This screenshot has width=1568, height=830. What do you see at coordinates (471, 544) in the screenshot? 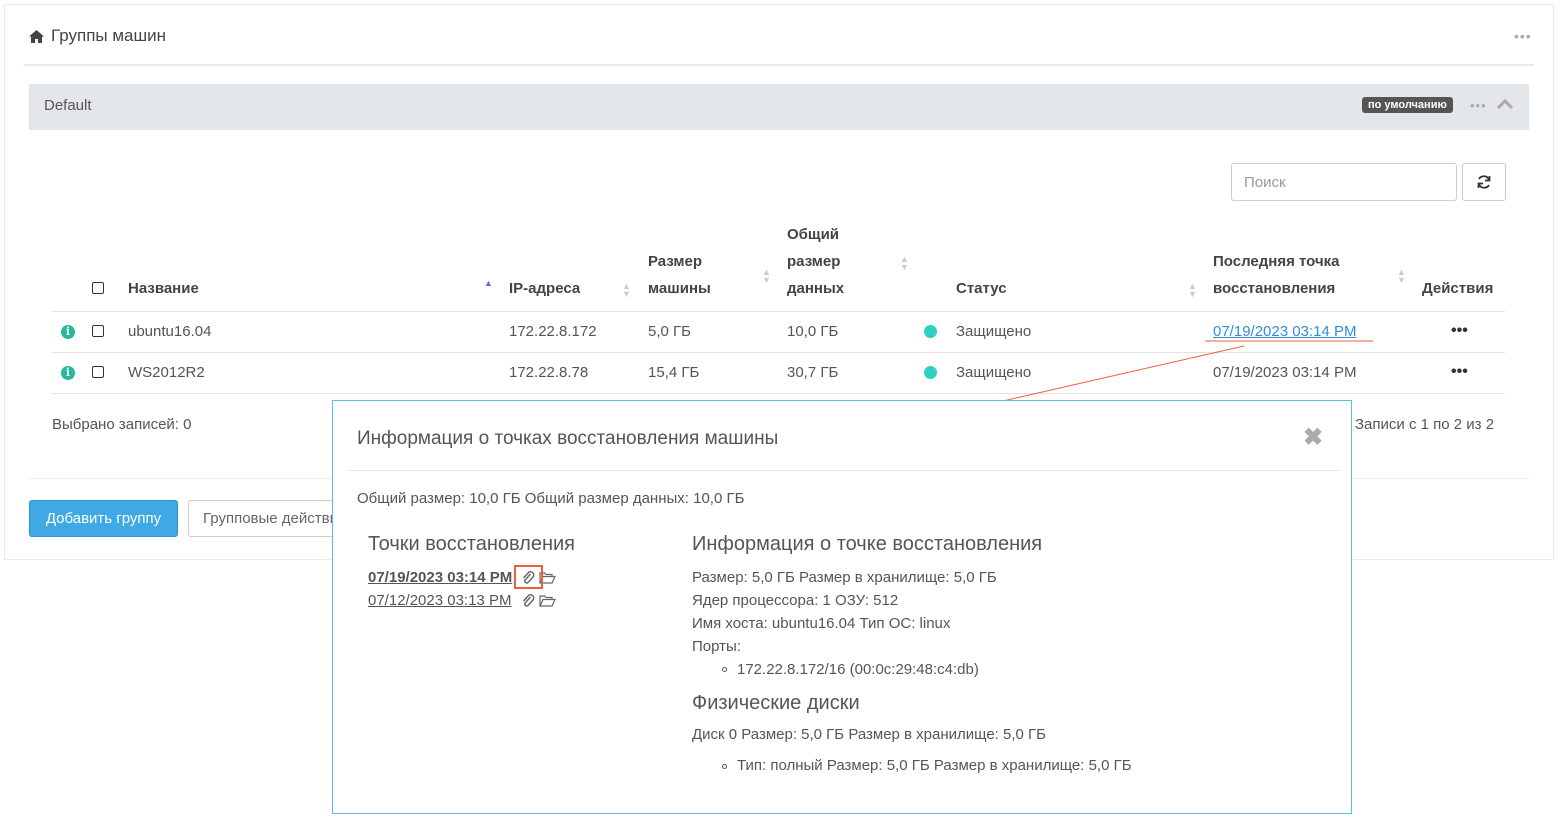
I see `restore-points-heading: Точки восстановления` at bounding box center [471, 544].